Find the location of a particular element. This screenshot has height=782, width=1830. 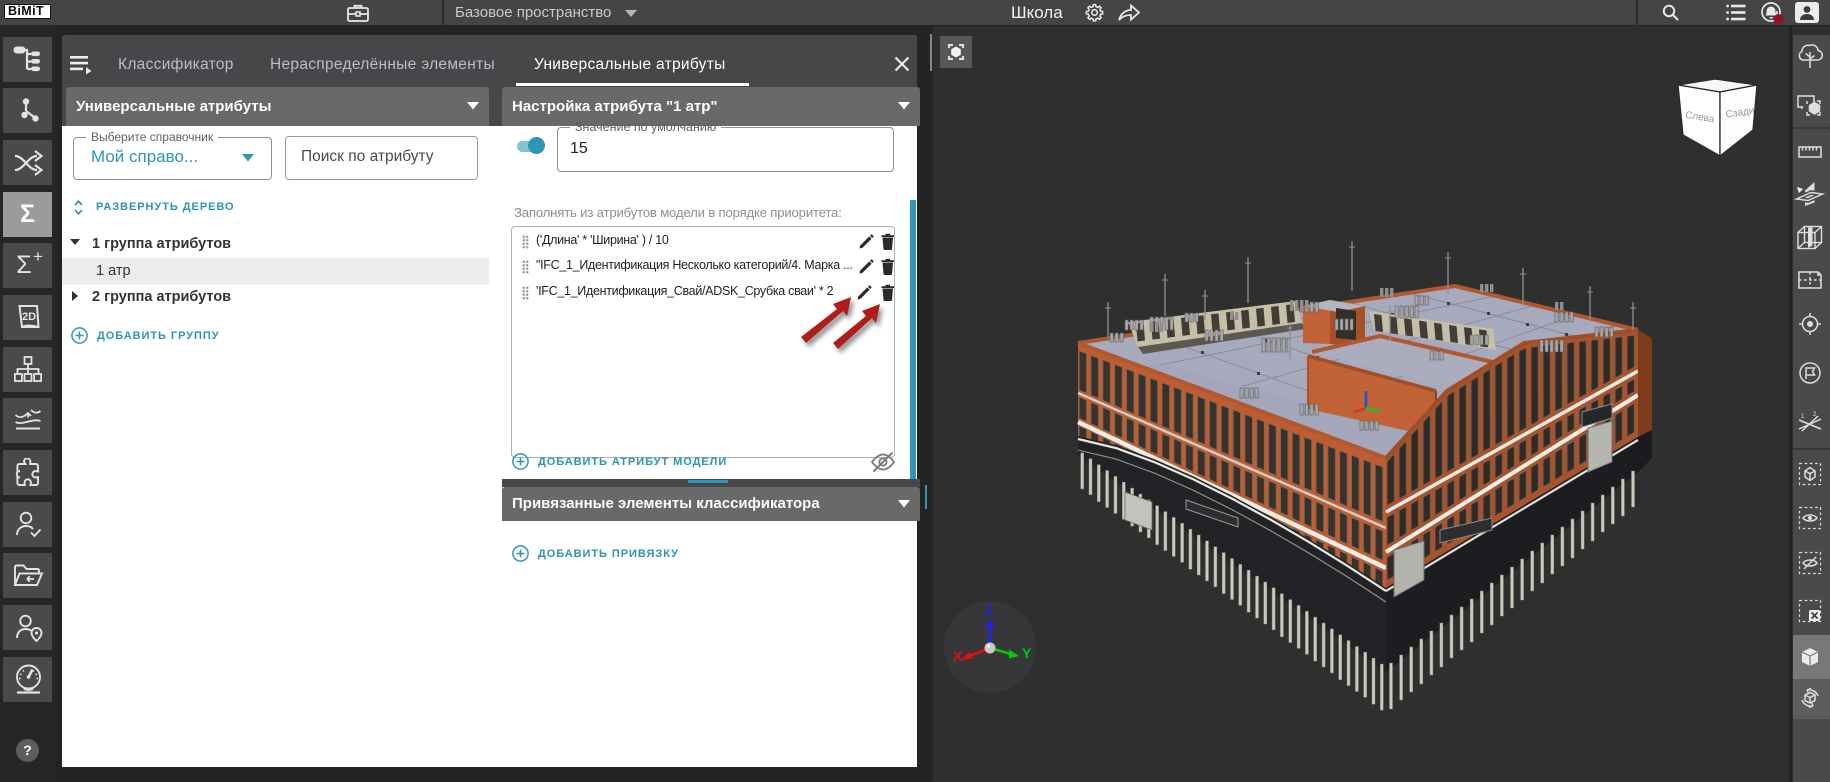

svg-text: X is located at coordinates (958, 656).